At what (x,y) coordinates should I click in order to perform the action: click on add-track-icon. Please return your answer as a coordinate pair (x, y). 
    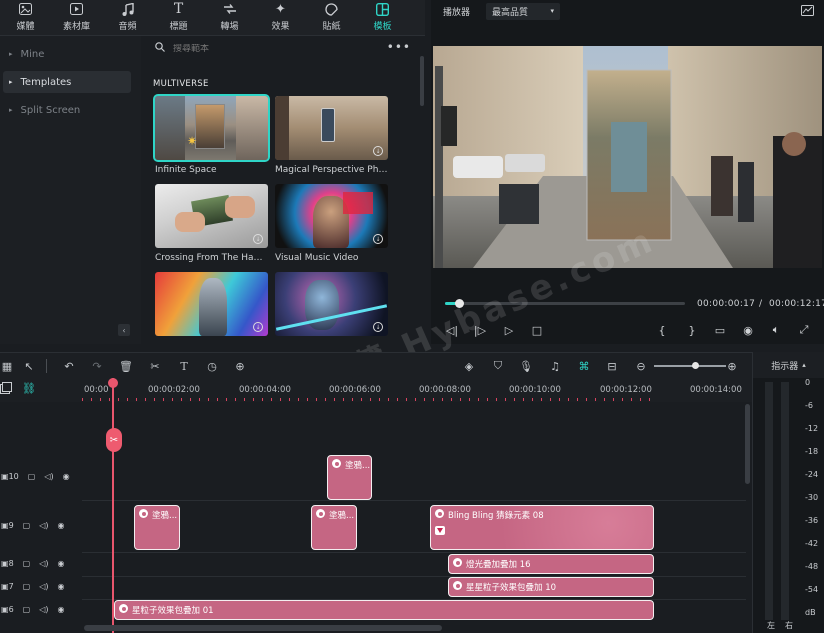
    Looking at the image, I should click on (6, 389).